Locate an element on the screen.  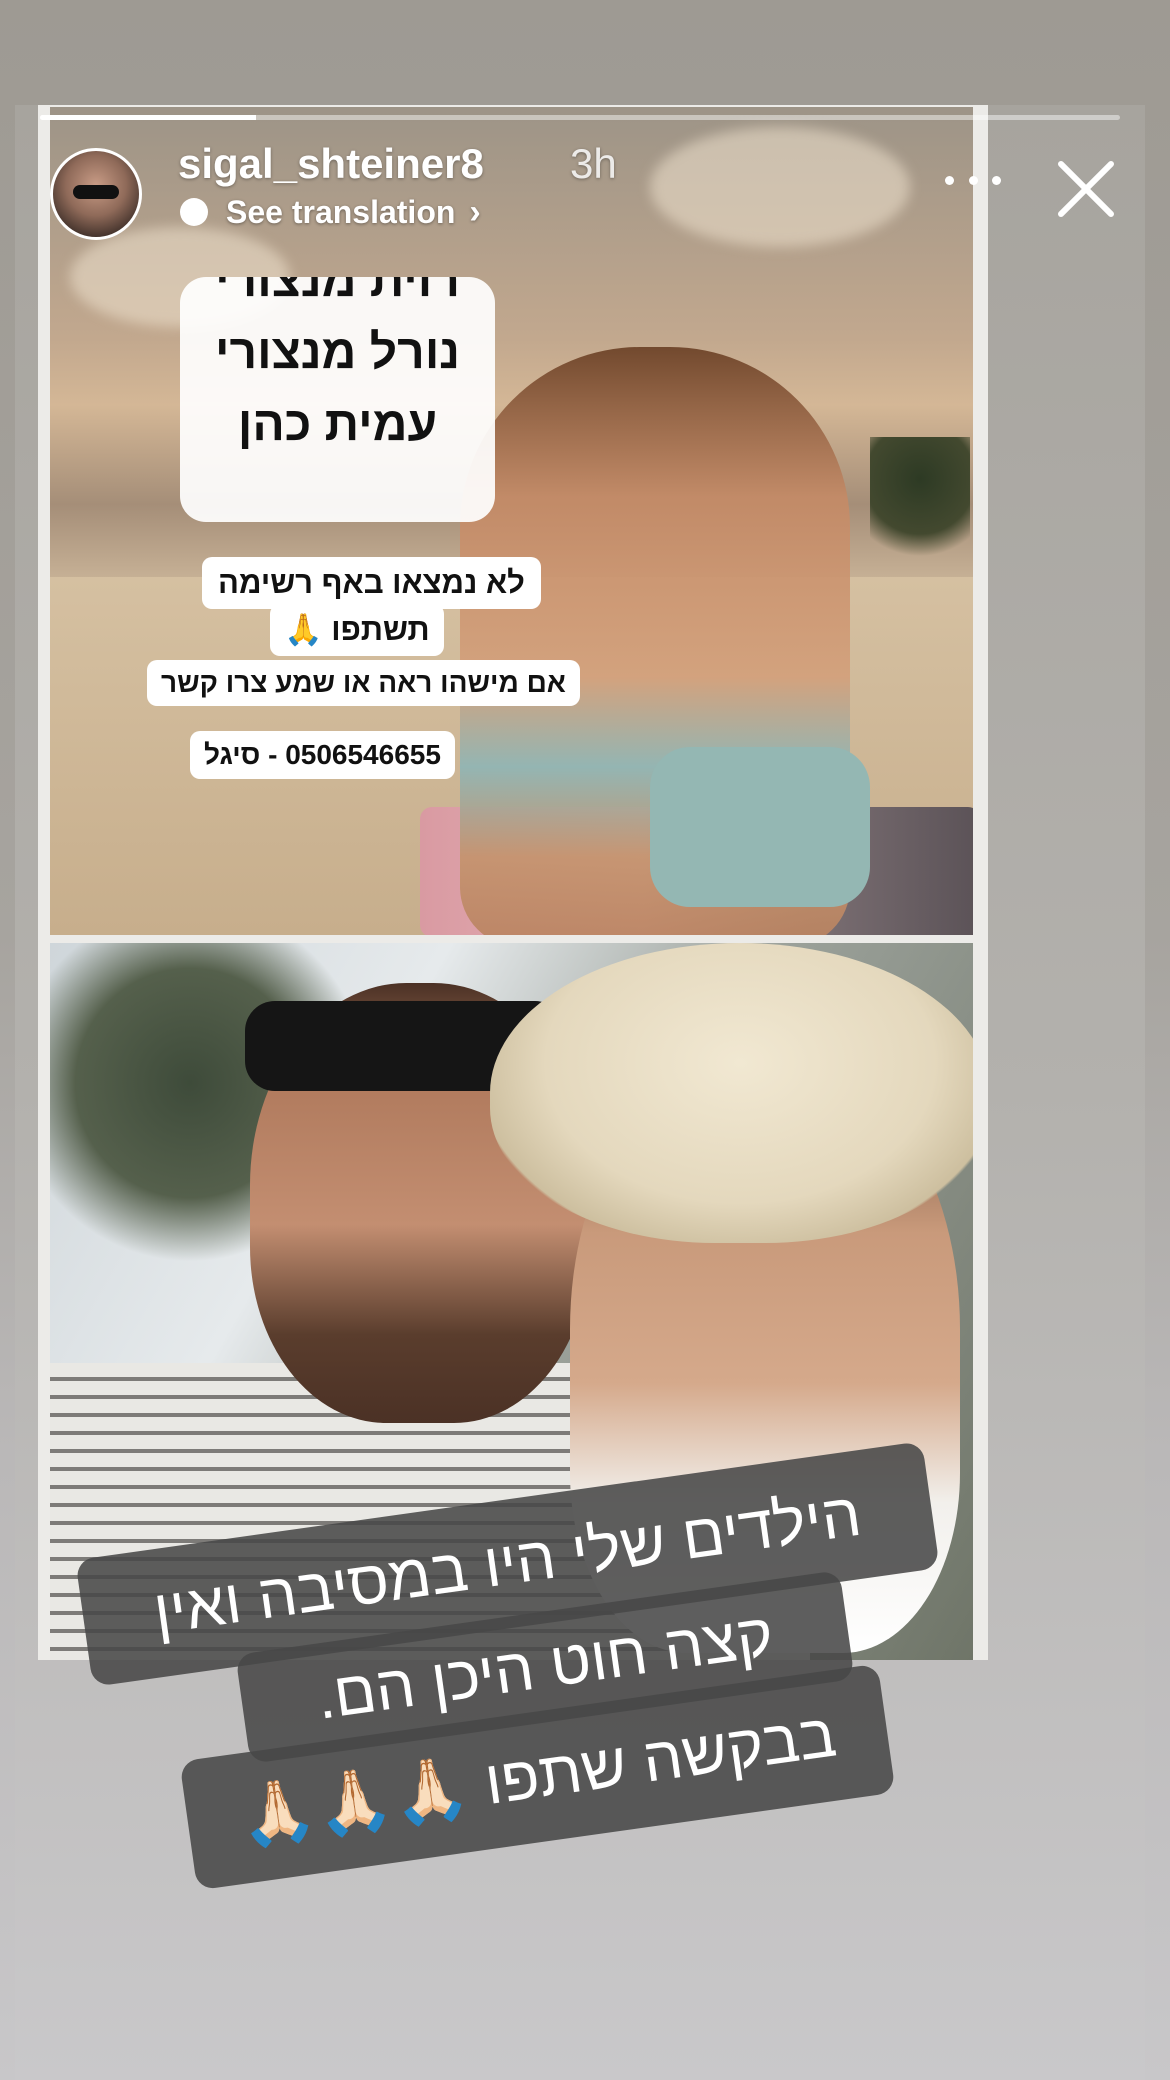
story-progress-fill is located at coordinates (148, 117).